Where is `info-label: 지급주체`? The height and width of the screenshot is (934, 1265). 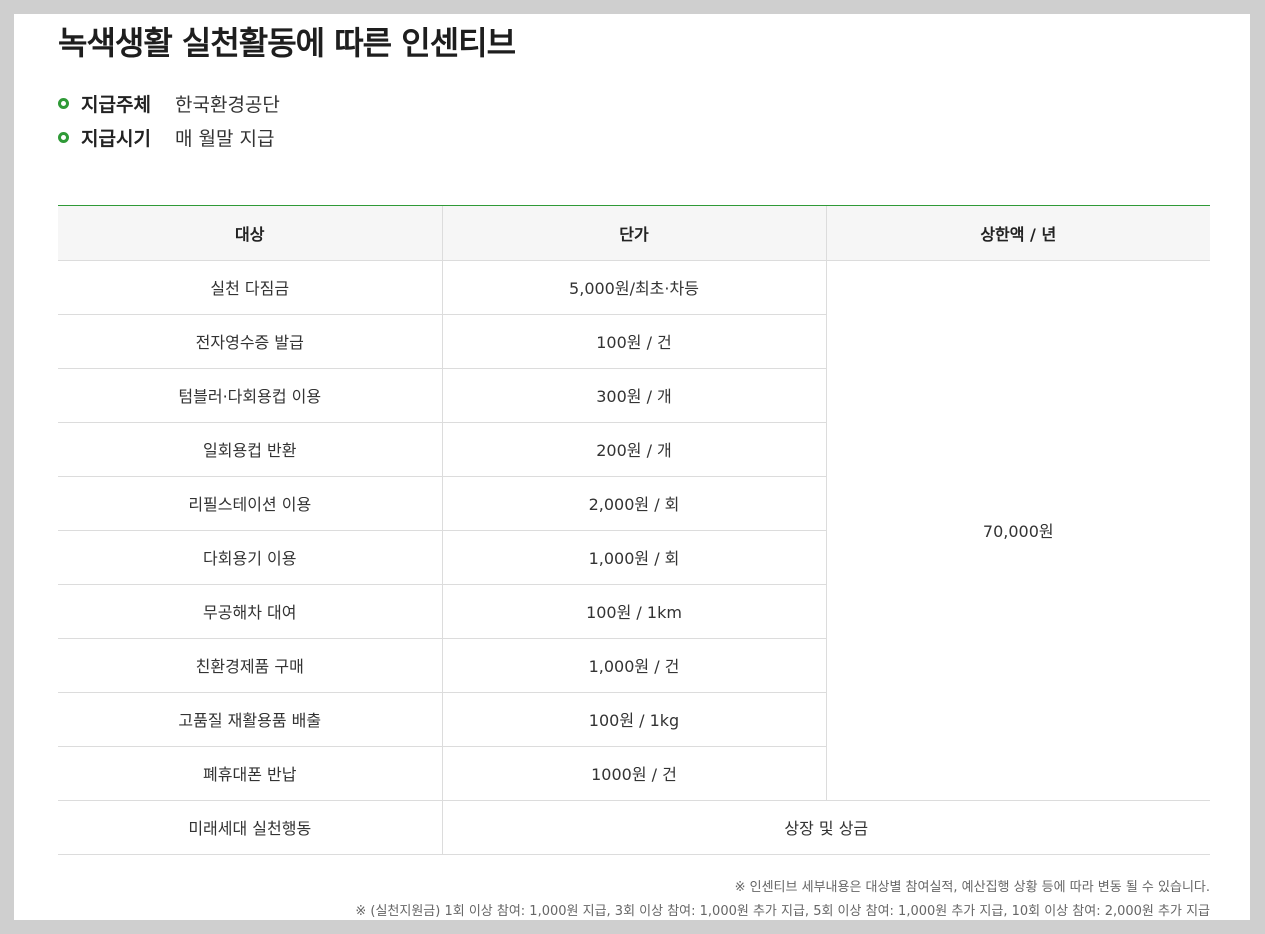 info-label: 지급주체 is located at coordinates (116, 104).